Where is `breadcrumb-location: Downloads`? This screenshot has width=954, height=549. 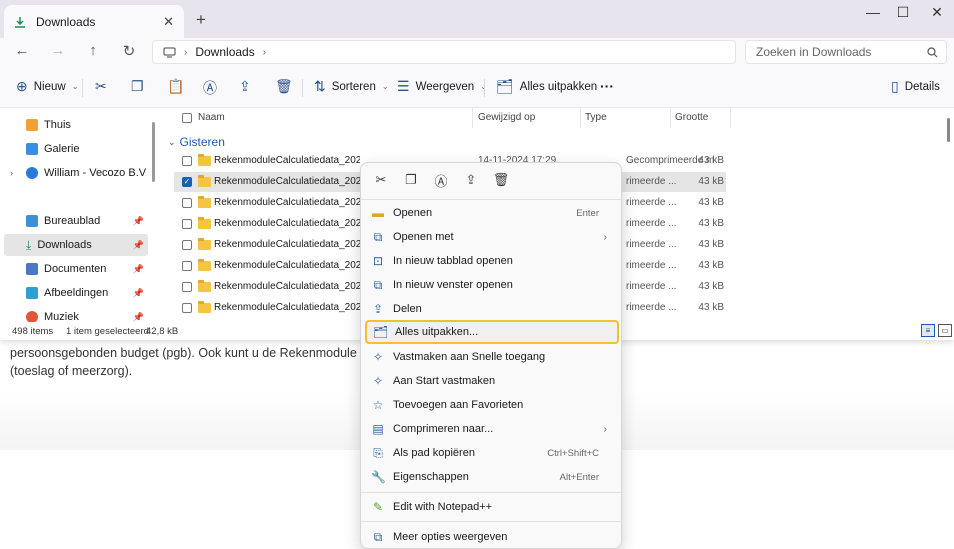 breadcrumb-location: Downloads is located at coordinates (224, 52).